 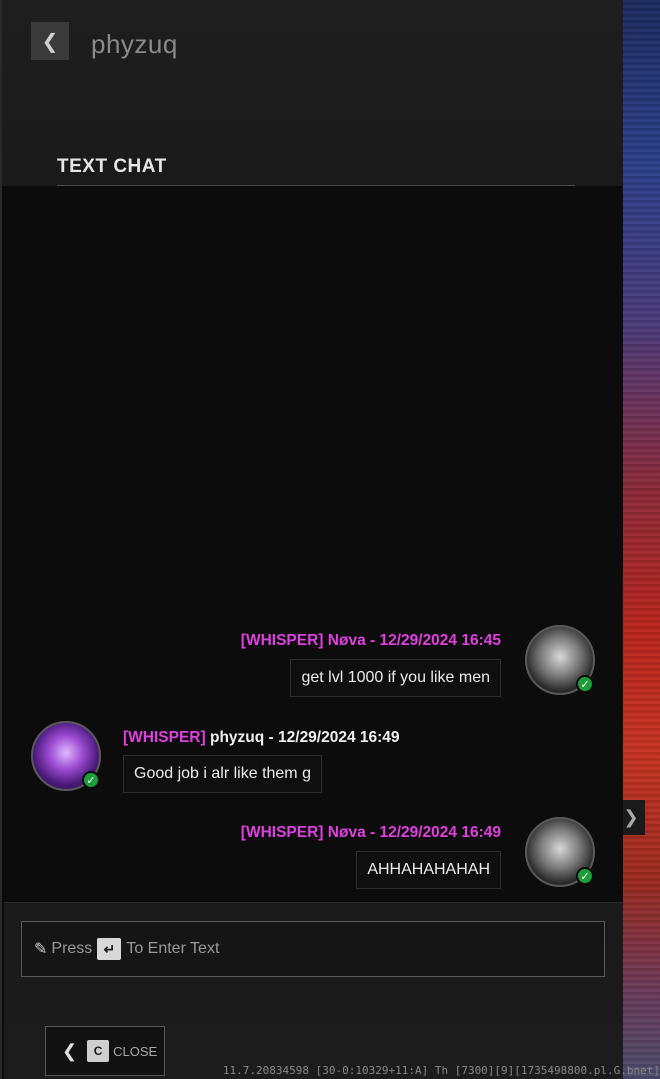 I want to click on close-key-icon: C, so click(x=98, y=1051).